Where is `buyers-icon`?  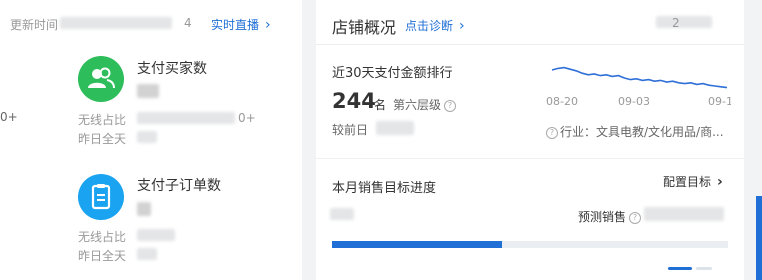 buyers-icon is located at coordinates (101, 79).